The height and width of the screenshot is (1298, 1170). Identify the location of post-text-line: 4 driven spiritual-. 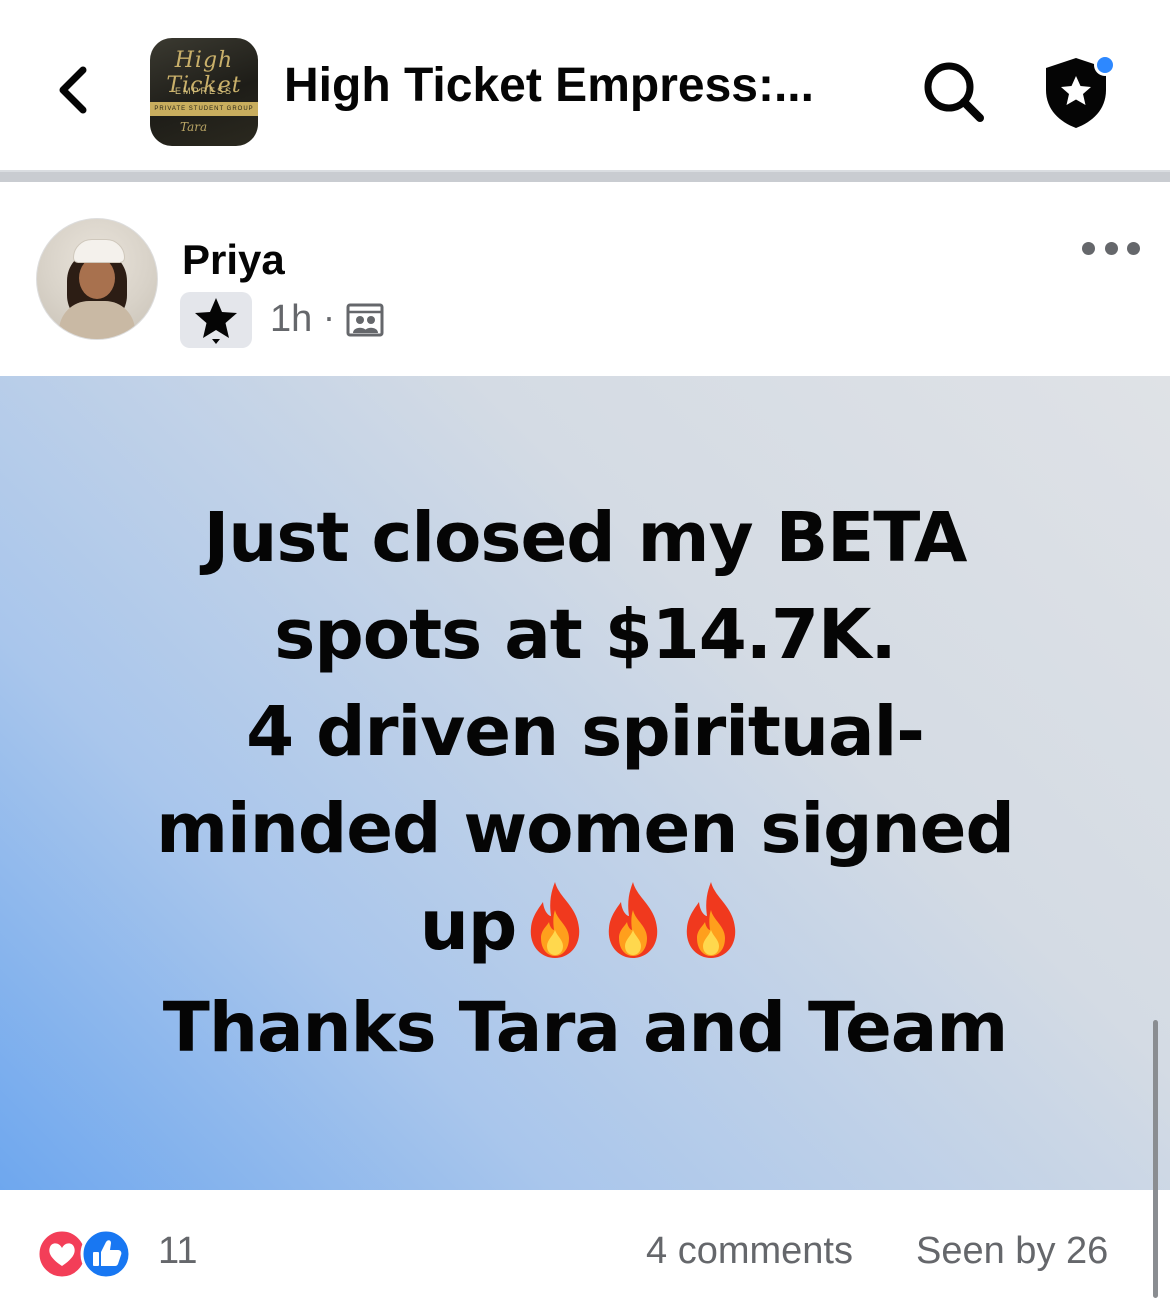
(585, 732).